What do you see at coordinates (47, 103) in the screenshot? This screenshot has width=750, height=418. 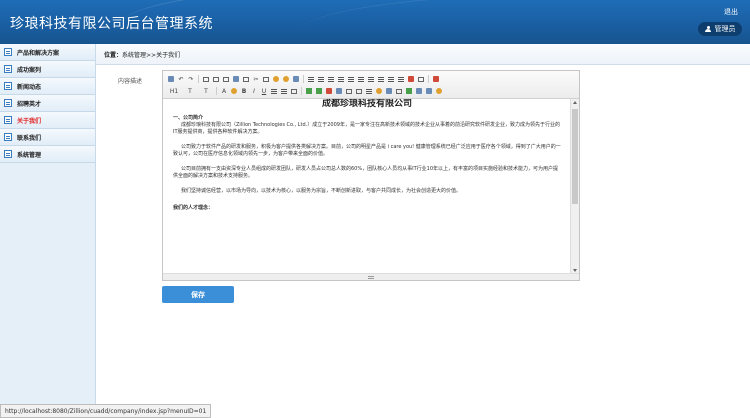 I see `sidebar-item-recruitment: 招聘英才` at bounding box center [47, 103].